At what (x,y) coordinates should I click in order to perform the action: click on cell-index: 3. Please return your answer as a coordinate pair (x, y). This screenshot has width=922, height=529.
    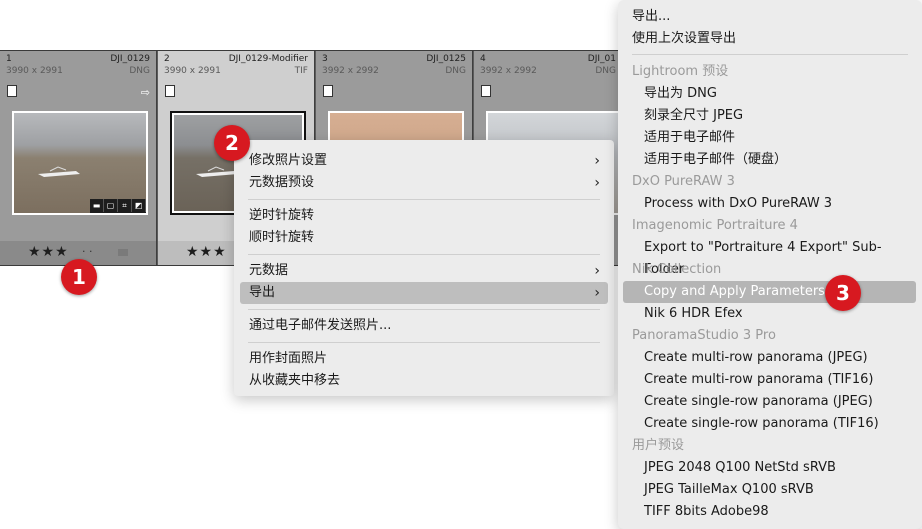
    Looking at the image, I should click on (325, 59).